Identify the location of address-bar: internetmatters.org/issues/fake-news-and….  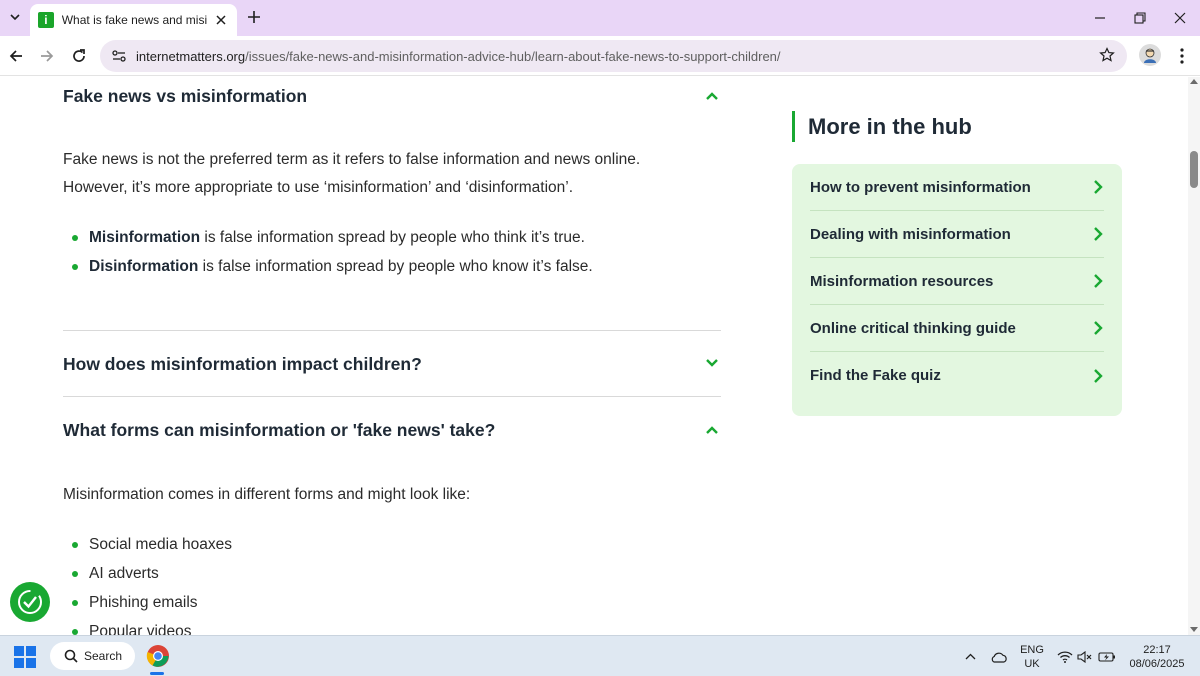
(613, 56).